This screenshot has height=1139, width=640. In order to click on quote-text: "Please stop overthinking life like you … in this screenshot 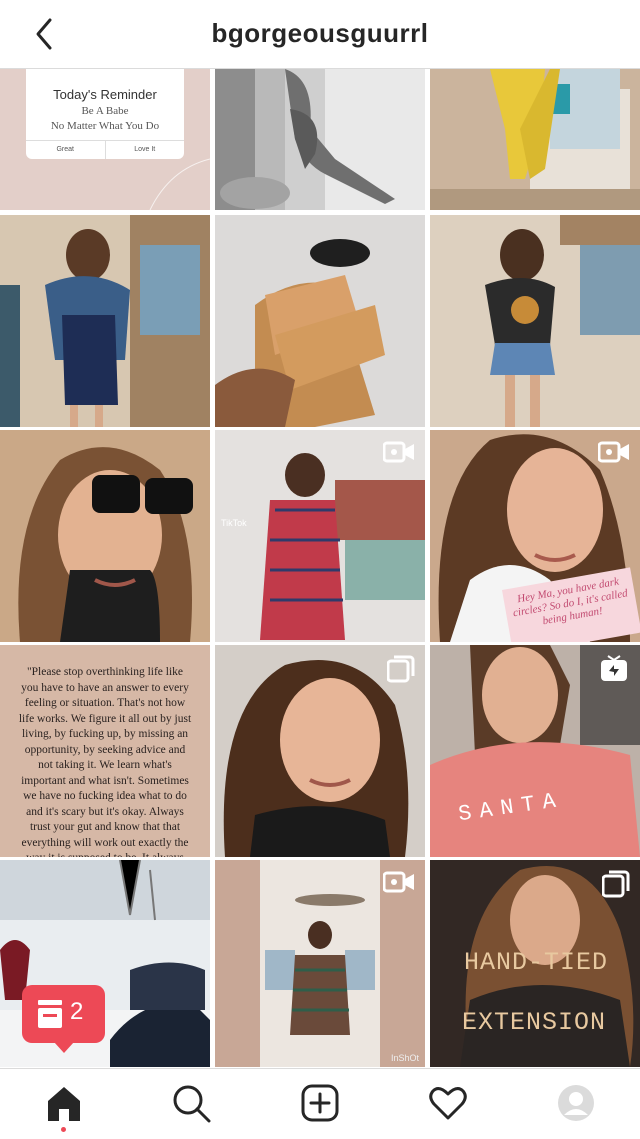, I will do `click(105, 761)`.